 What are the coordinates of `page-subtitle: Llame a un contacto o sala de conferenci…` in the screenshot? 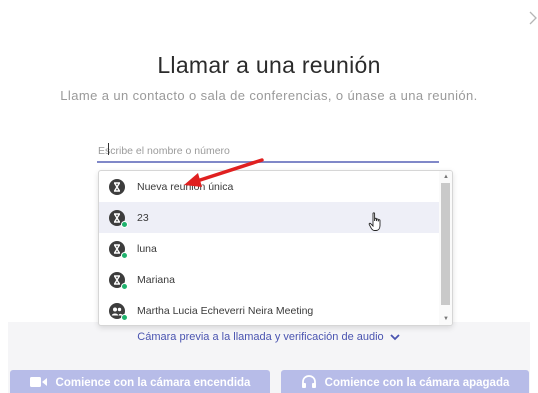 It's located at (269, 95).